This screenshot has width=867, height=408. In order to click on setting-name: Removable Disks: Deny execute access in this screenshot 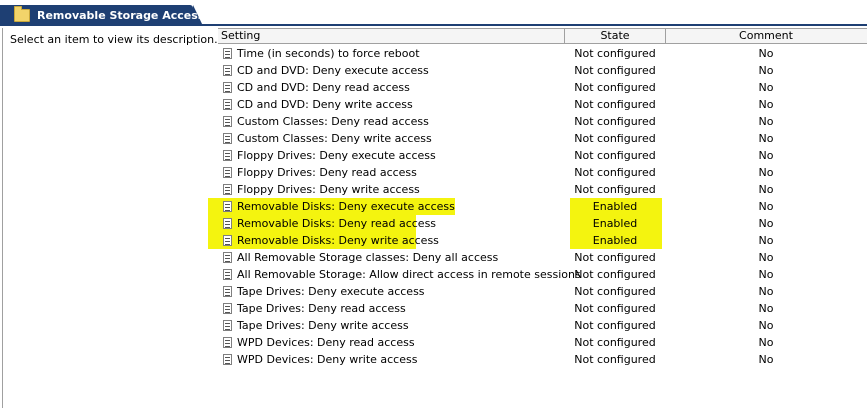, I will do `click(346, 206)`.